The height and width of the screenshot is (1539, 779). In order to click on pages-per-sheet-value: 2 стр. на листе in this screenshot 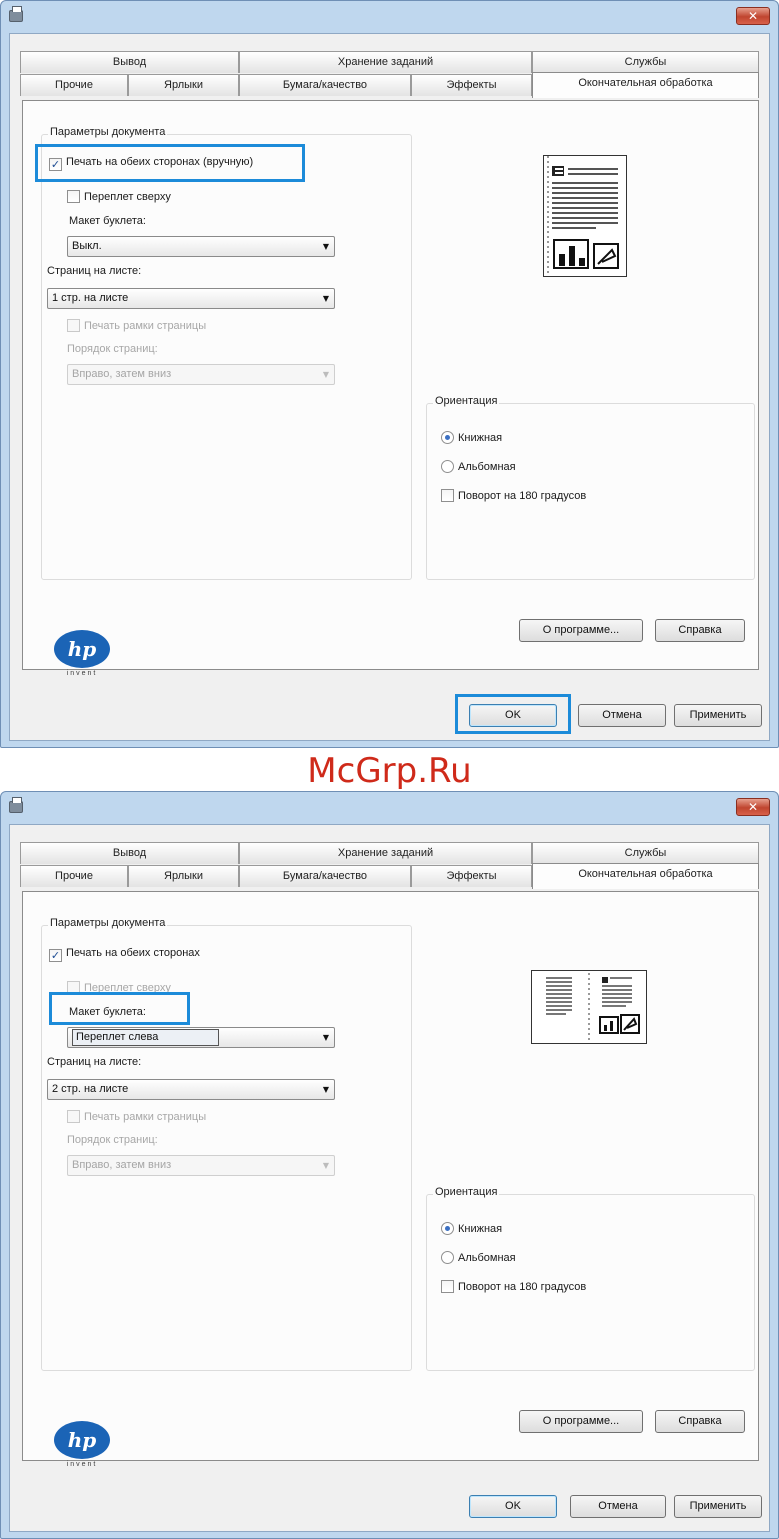, I will do `click(90, 1089)`.